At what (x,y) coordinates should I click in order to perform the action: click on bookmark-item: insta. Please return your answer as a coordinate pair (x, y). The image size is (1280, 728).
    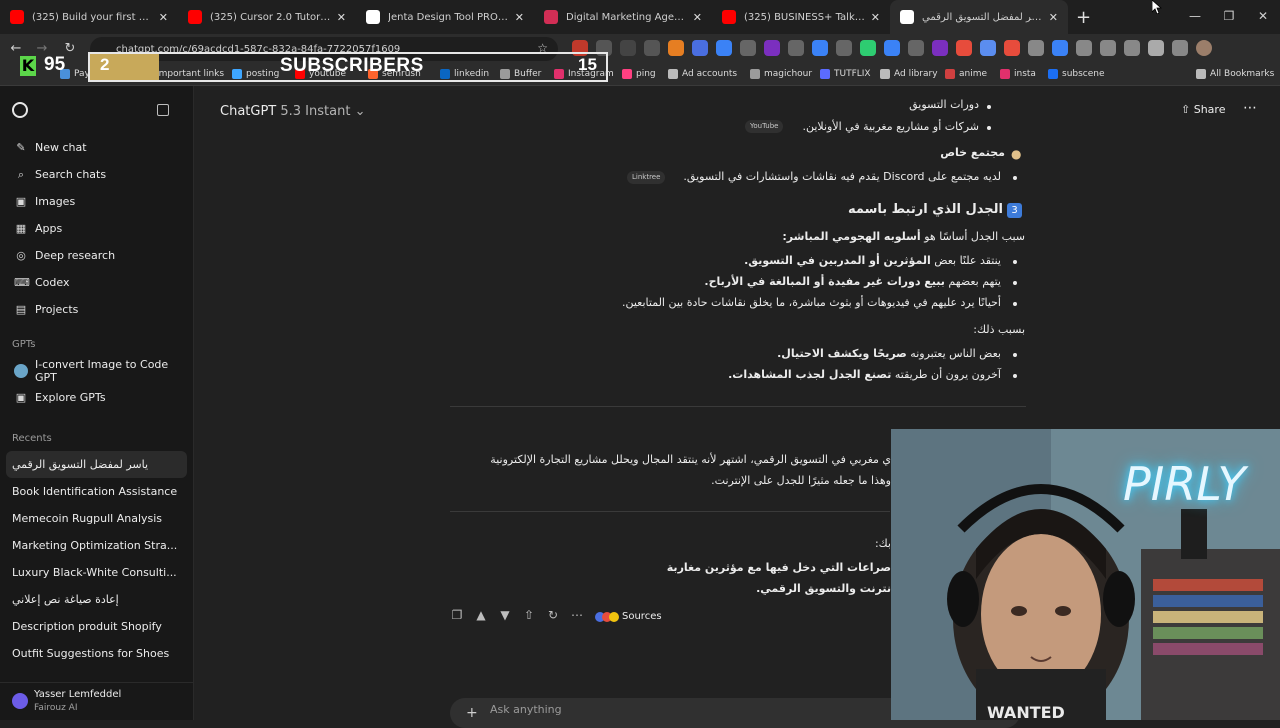
    Looking at the image, I should click on (1018, 74).